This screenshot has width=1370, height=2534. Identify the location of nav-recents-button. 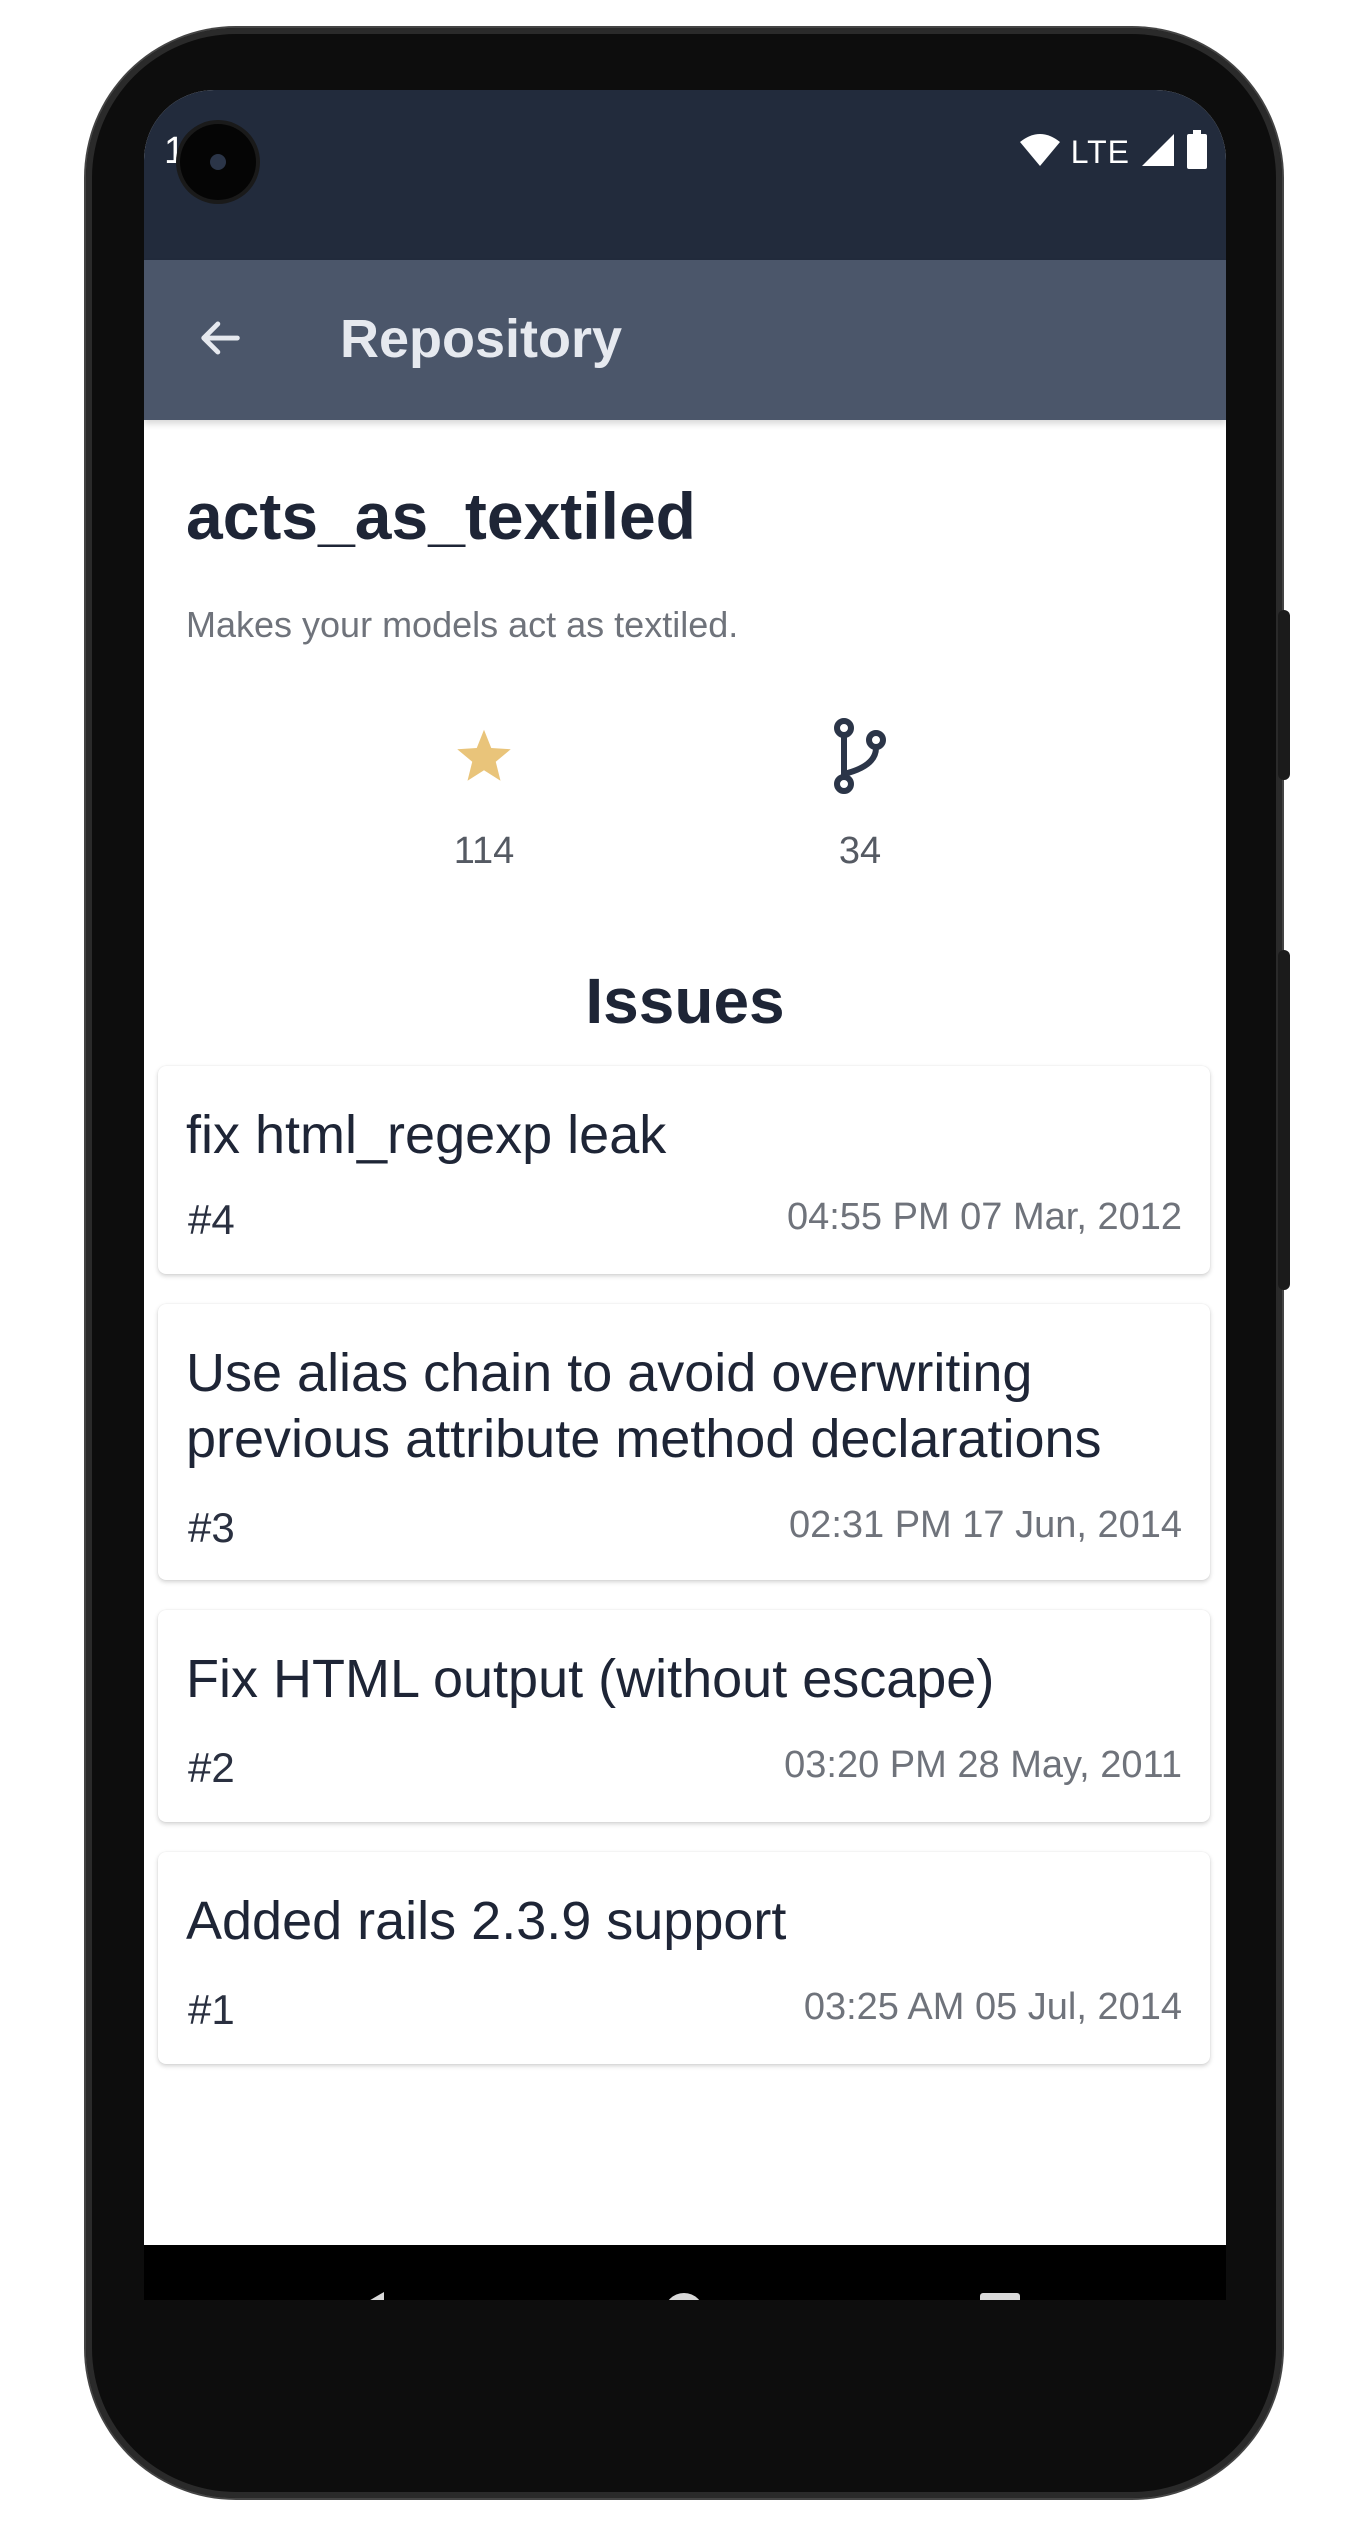
(1000, 2287).